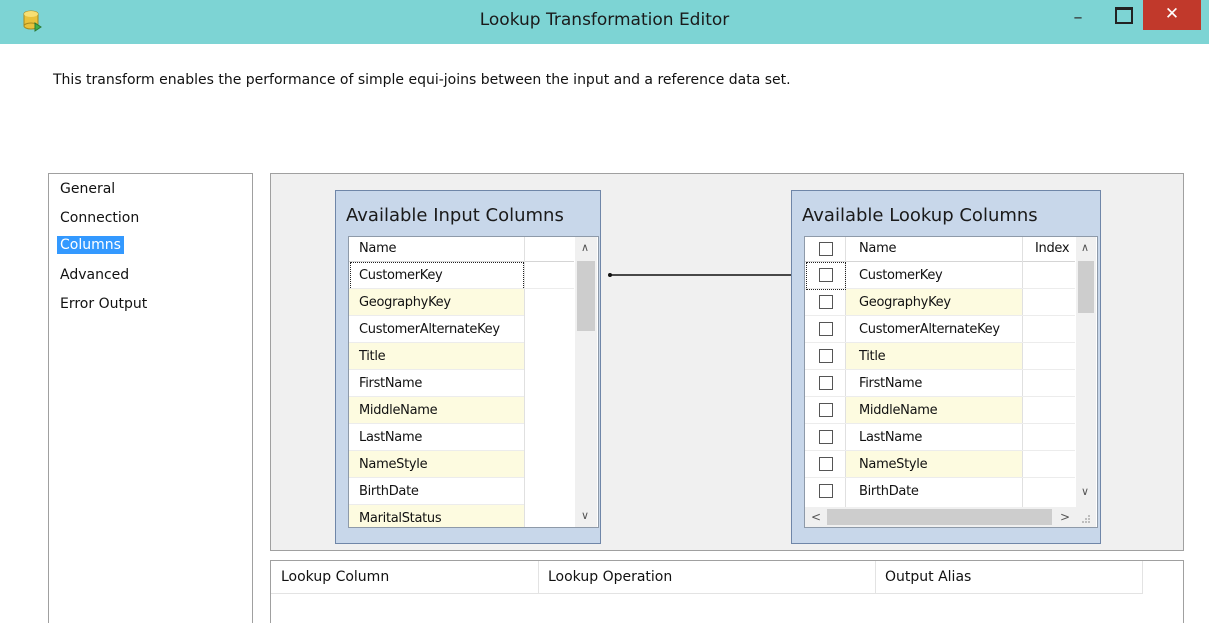 The width and height of the screenshot is (1209, 623). I want to click on lookup-header-index: Index, so click(1052, 248).